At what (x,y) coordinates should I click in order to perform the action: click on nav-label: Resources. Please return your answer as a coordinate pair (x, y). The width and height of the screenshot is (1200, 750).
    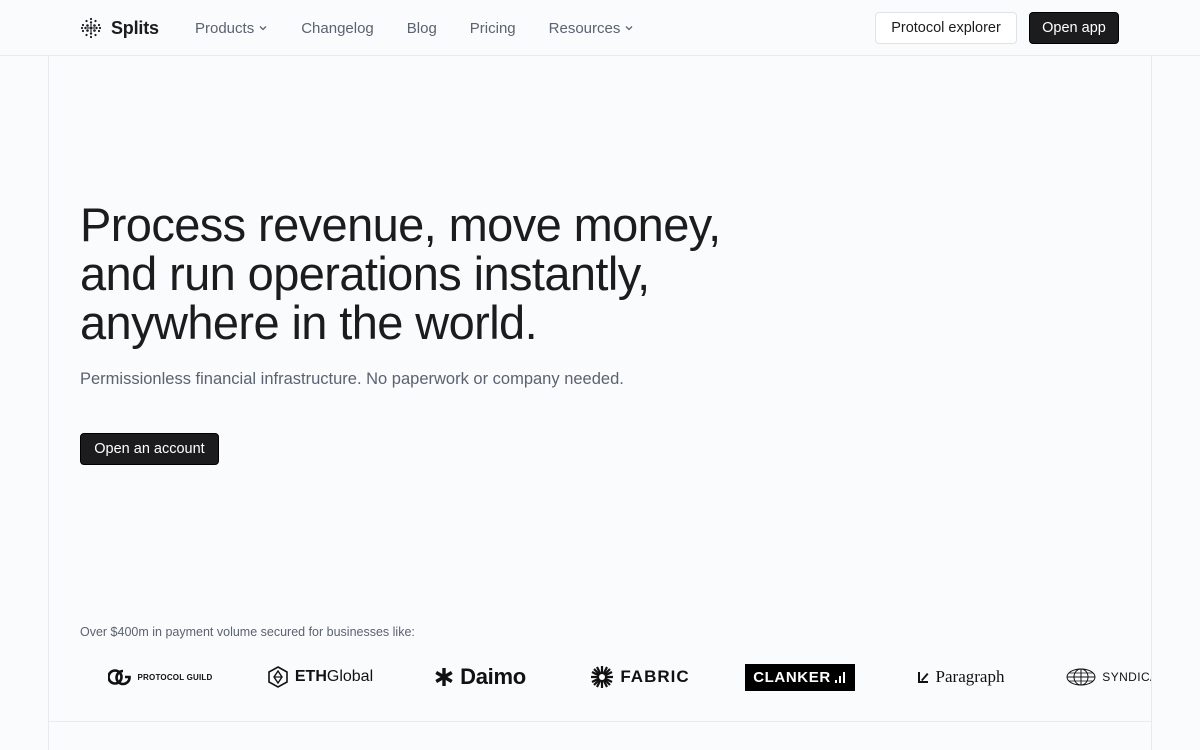
    Looking at the image, I should click on (584, 28).